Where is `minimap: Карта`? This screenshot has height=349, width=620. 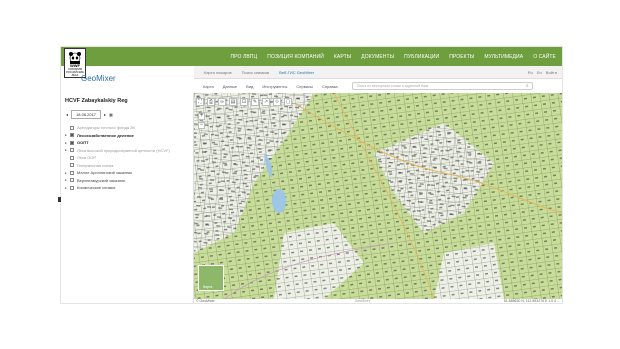
minimap: Карта is located at coordinates (211, 278).